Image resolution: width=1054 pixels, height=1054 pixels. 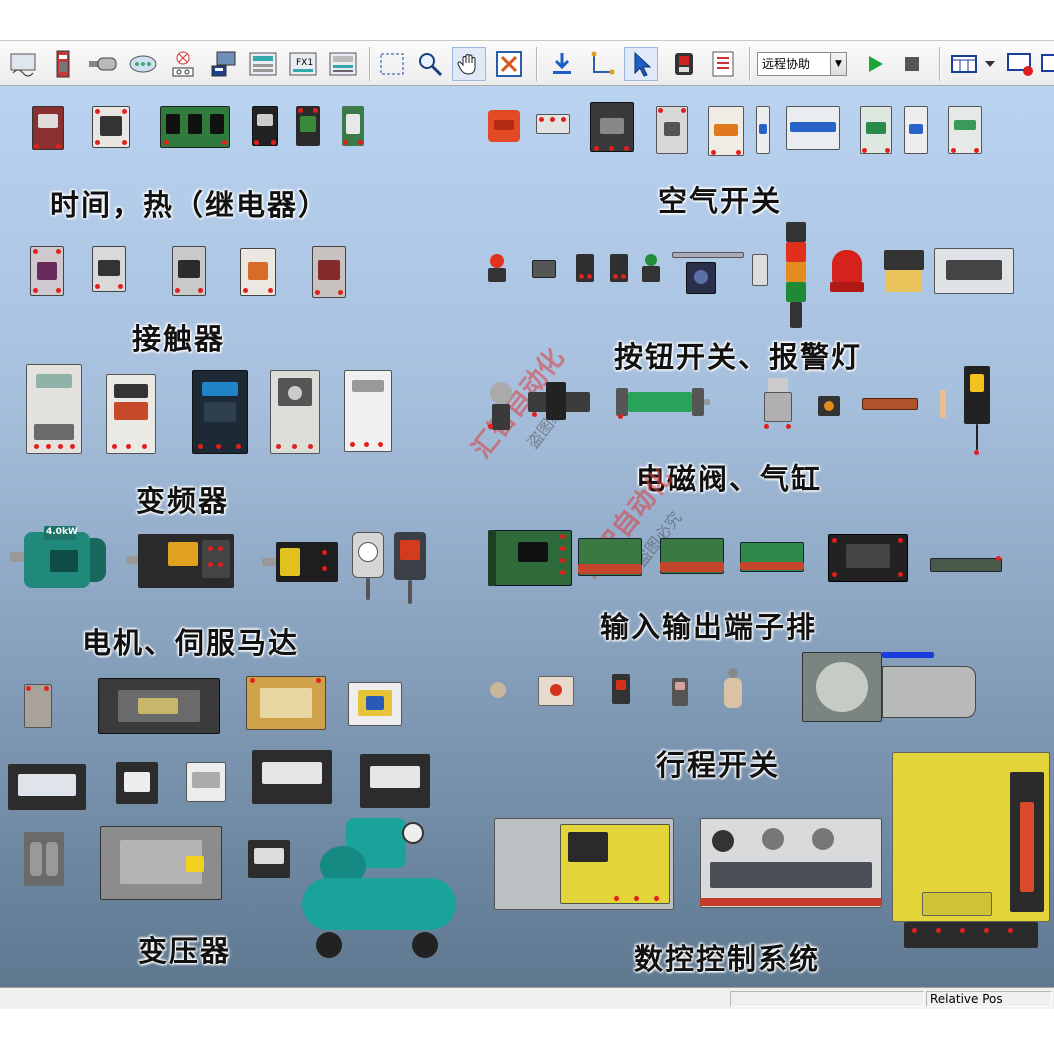 What do you see at coordinates (779, 407) in the screenshot?
I see `cylinder-valve-component` at bounding box center [779, 407].